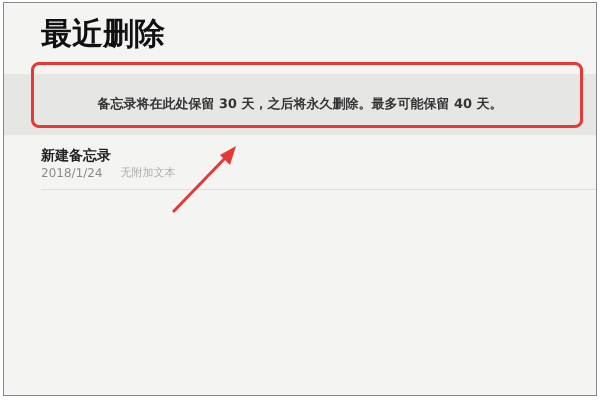  I want to click on note-preview: 无附加文本, so click(148, 173).